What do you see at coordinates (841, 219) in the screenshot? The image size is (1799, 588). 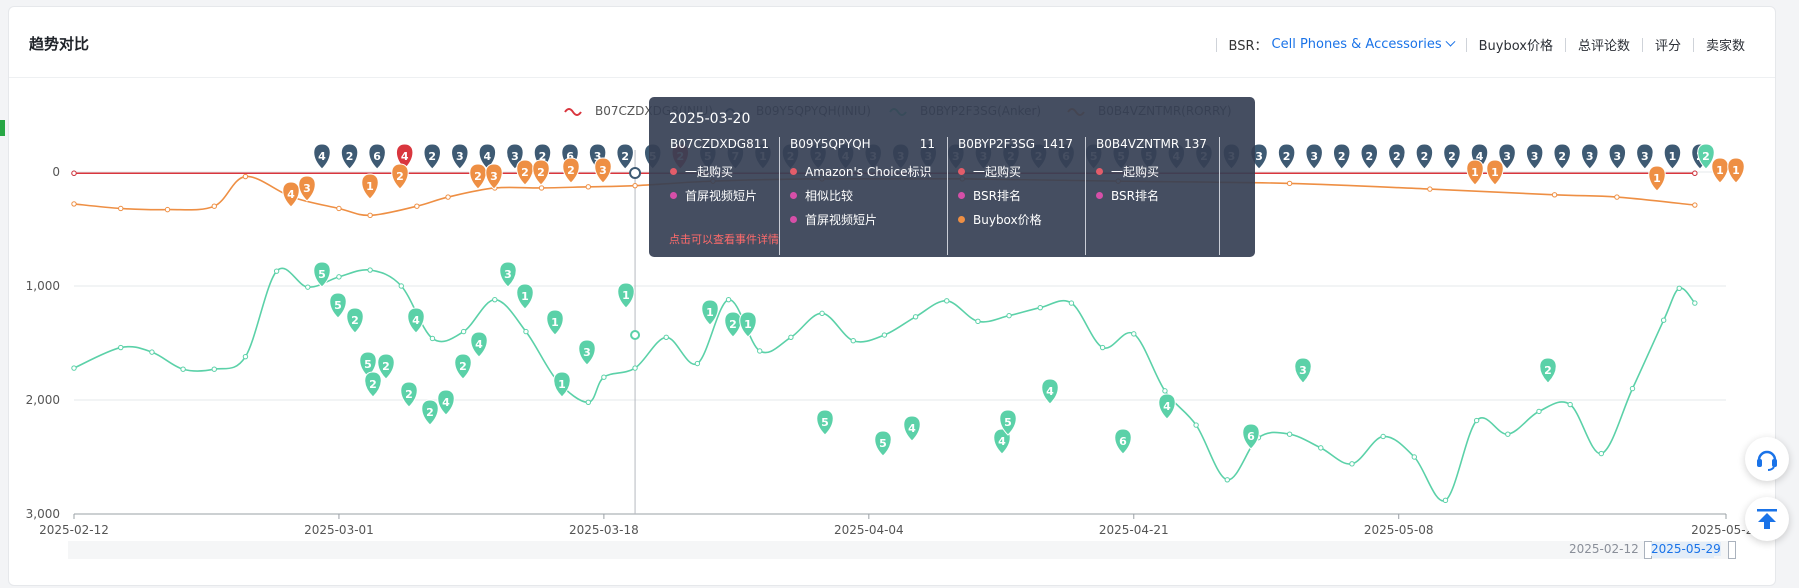 I see `event-label: 首屏视频短片` at bounding box center [841, 219].